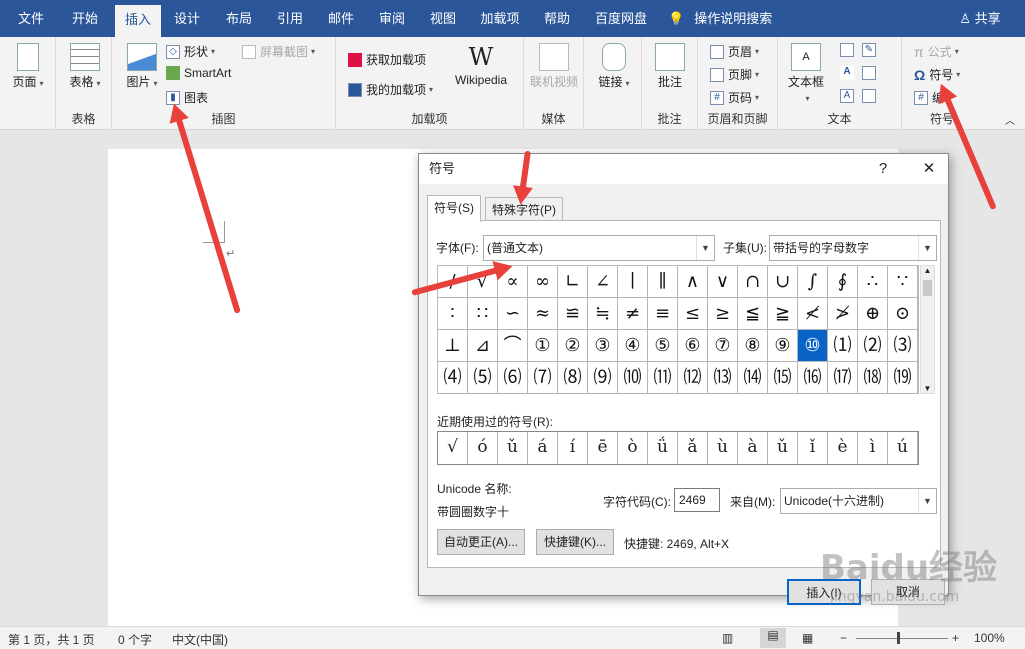  What do you see at coordinates (903, 378) in the screenshot?
I see `symbol-cell: ⒆` at bounding box center [903, 378].